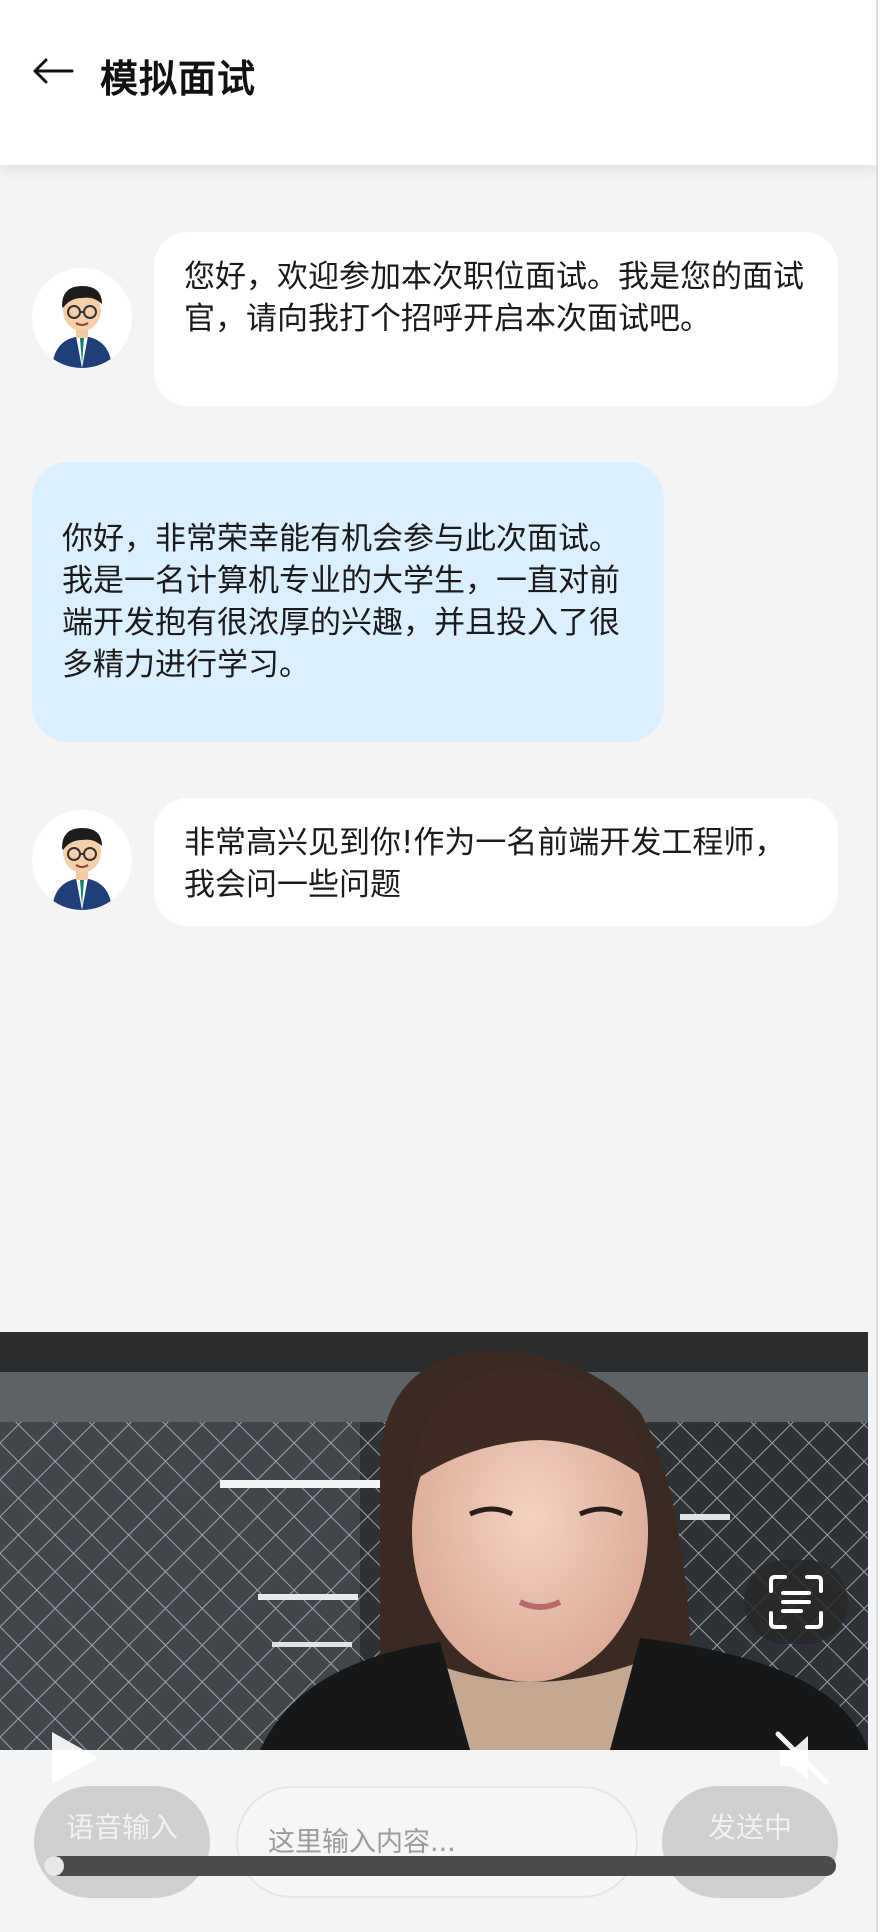 The height and width of the screenshot is (1932, 892). Describe the element at coordinates (440, 1866) in the screenshot. I see `video-progress-bar` at that location.